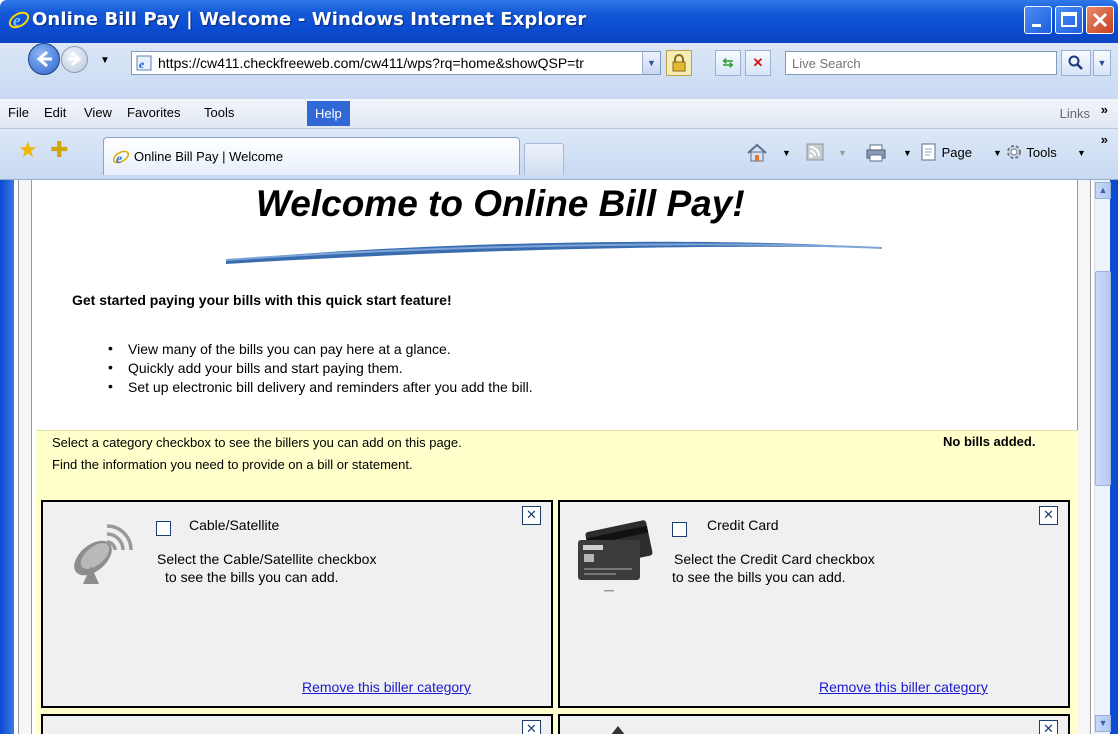  I want to click on page-menu-label: Page, so click(956, 152).